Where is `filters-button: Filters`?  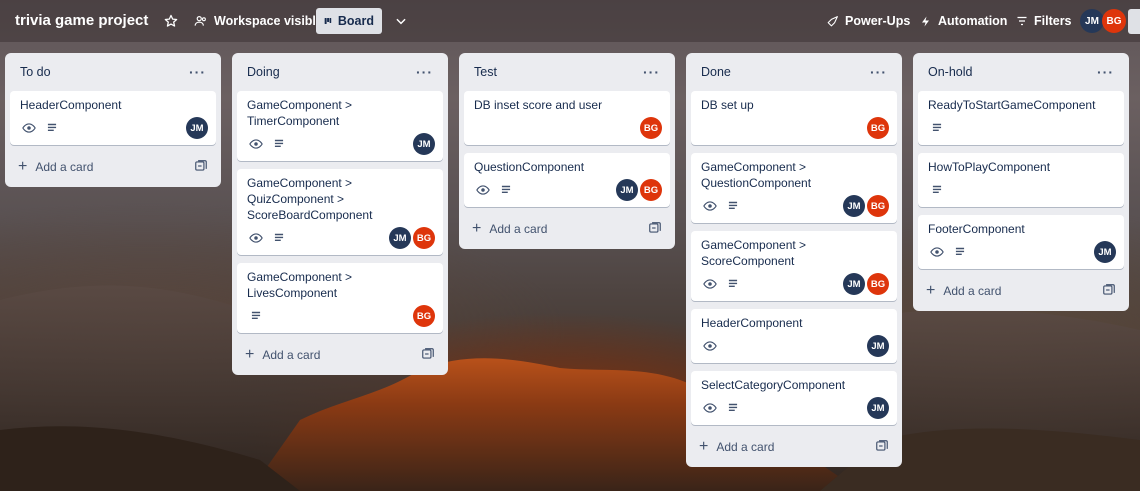 filters-button: Filters is located at coordinates (1044, 21).